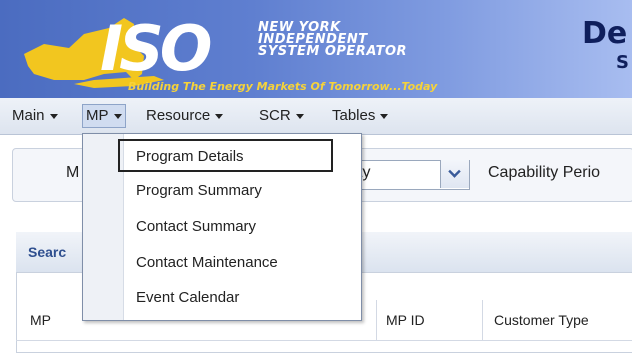 The image size is (632, 353). Describe the element at coordinates (97, 115) in the screenshot. I see `menu-mp-label: MP` at that location.